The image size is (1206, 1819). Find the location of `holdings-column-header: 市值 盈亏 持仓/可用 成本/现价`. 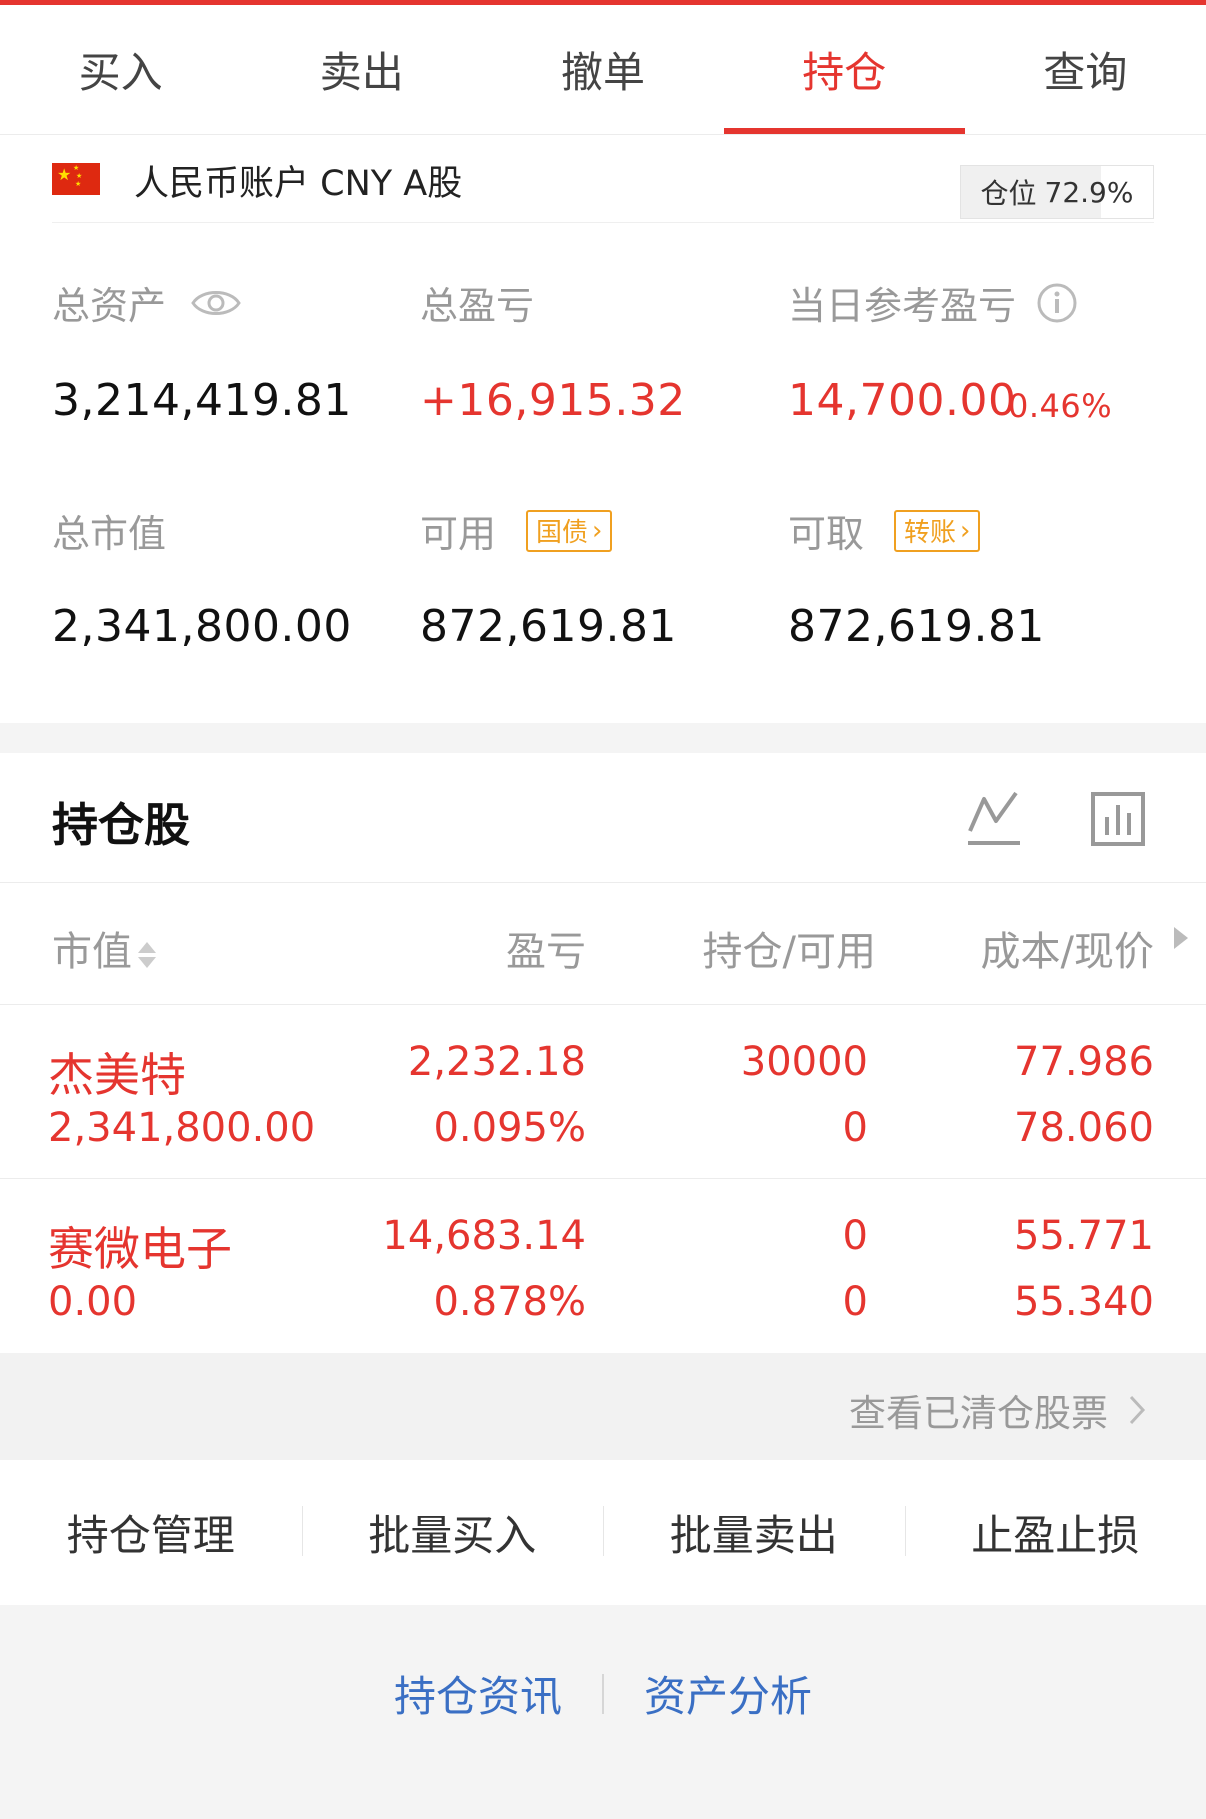

holdings-column-header: 市值 盈亏 持仓/可用 成本/现价 is located at coordinates (603, 944).